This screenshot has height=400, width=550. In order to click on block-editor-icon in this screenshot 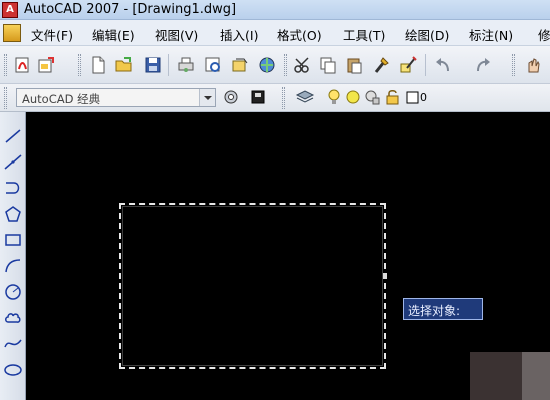, I will do `click(408, 65)`.